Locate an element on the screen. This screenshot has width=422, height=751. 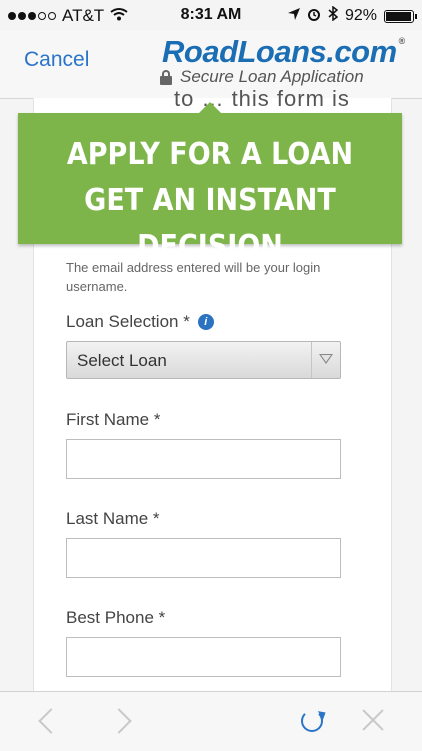
alarm-clock-icon is located at coordinates (314, 16).